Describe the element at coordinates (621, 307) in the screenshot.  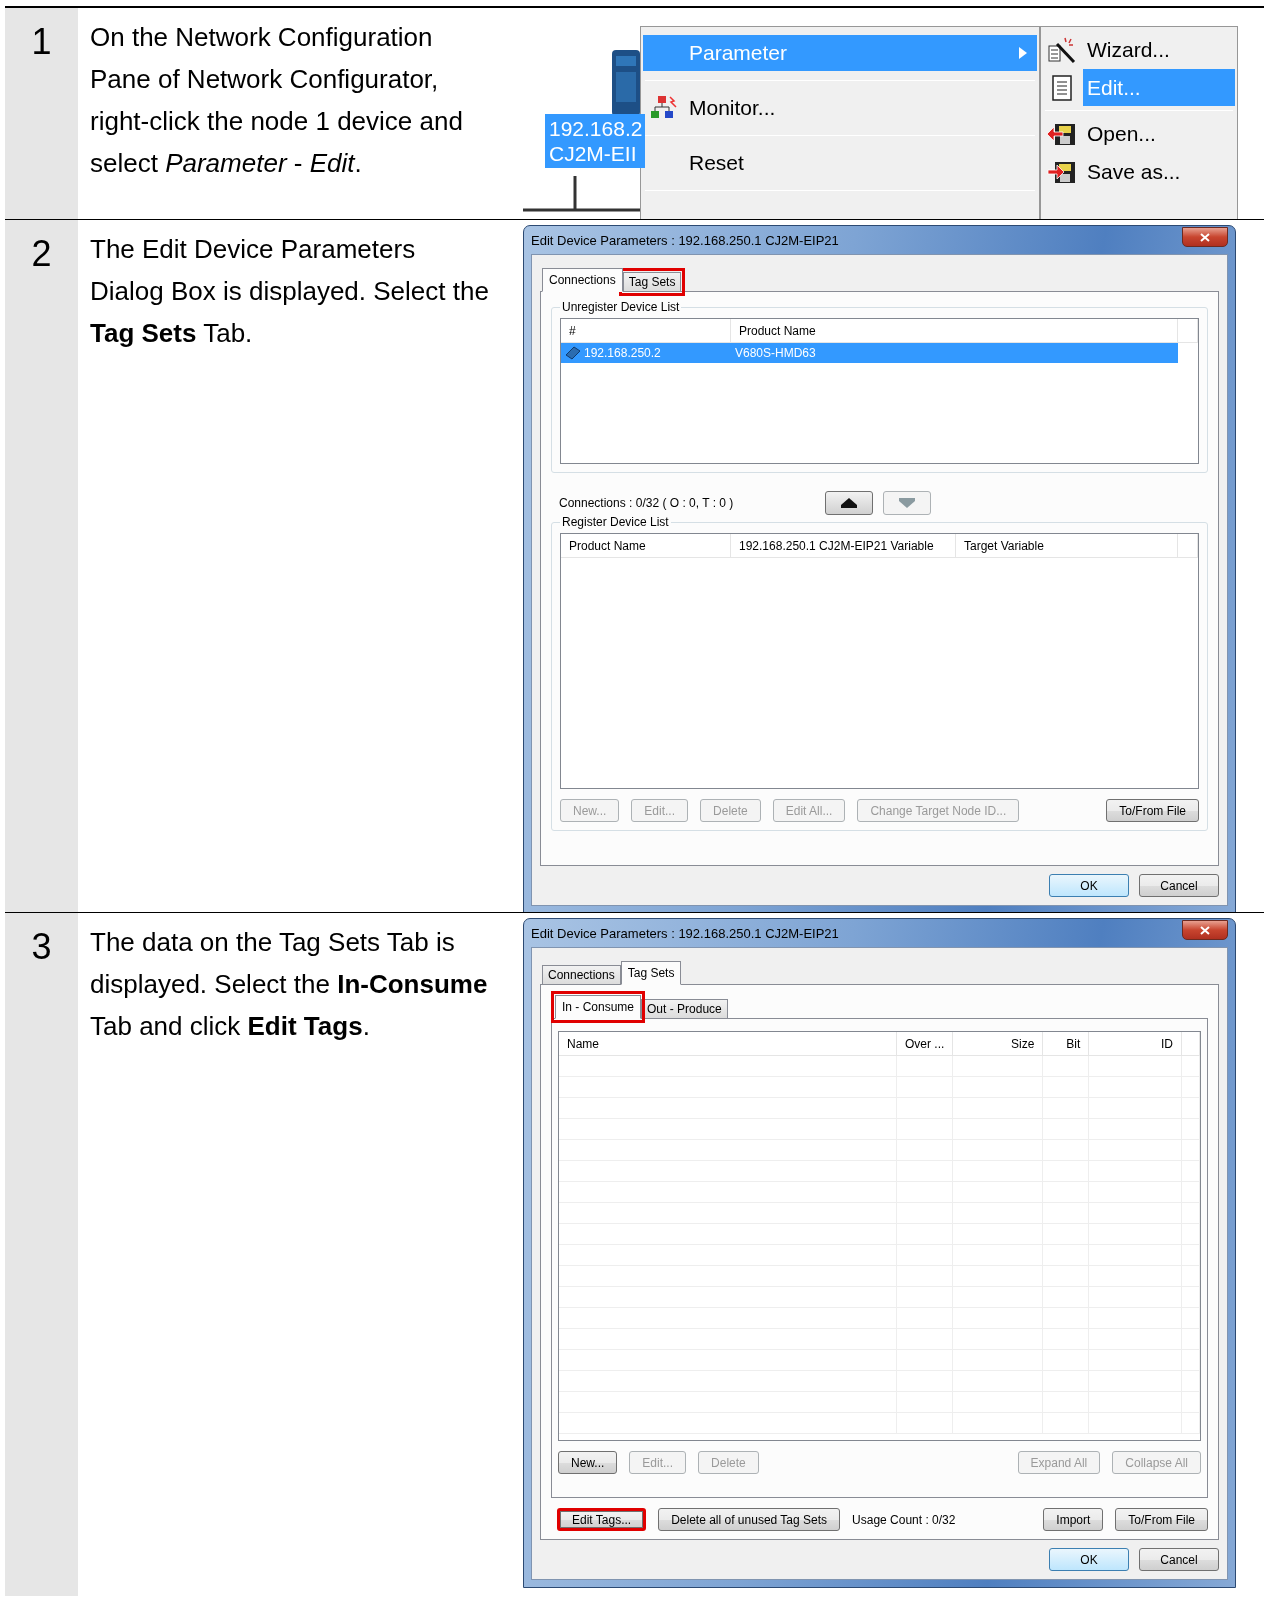
I see `group-label: Unregister Device List` at that location.